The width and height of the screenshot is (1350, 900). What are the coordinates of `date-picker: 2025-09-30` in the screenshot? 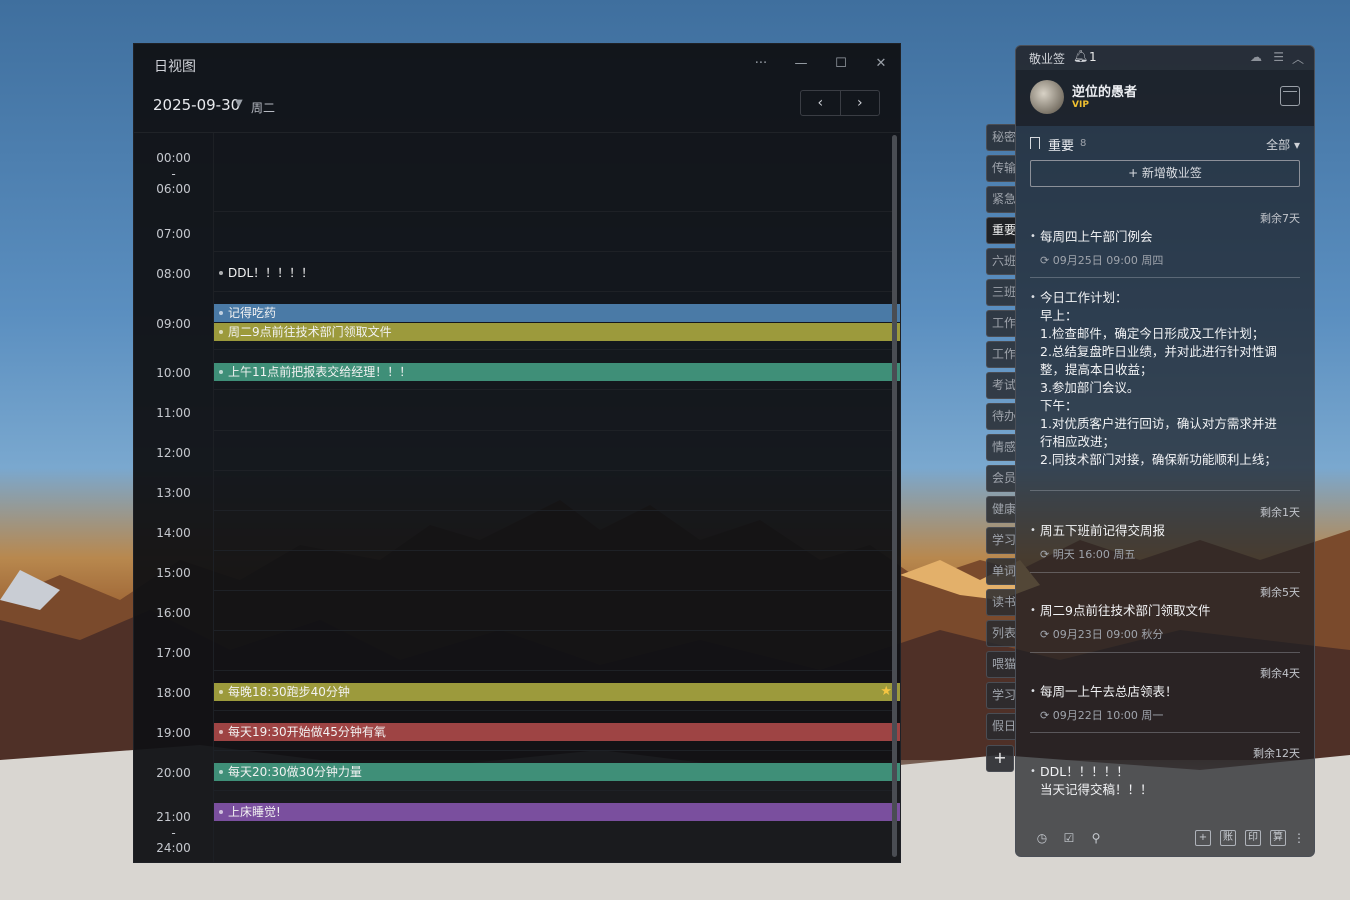 It's located at (196, 105).